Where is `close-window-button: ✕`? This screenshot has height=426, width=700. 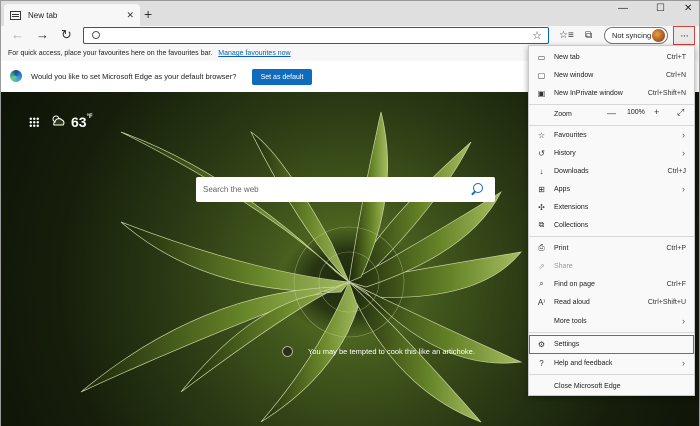 close-window-button: ✕ is located at coordinates (688, 8).